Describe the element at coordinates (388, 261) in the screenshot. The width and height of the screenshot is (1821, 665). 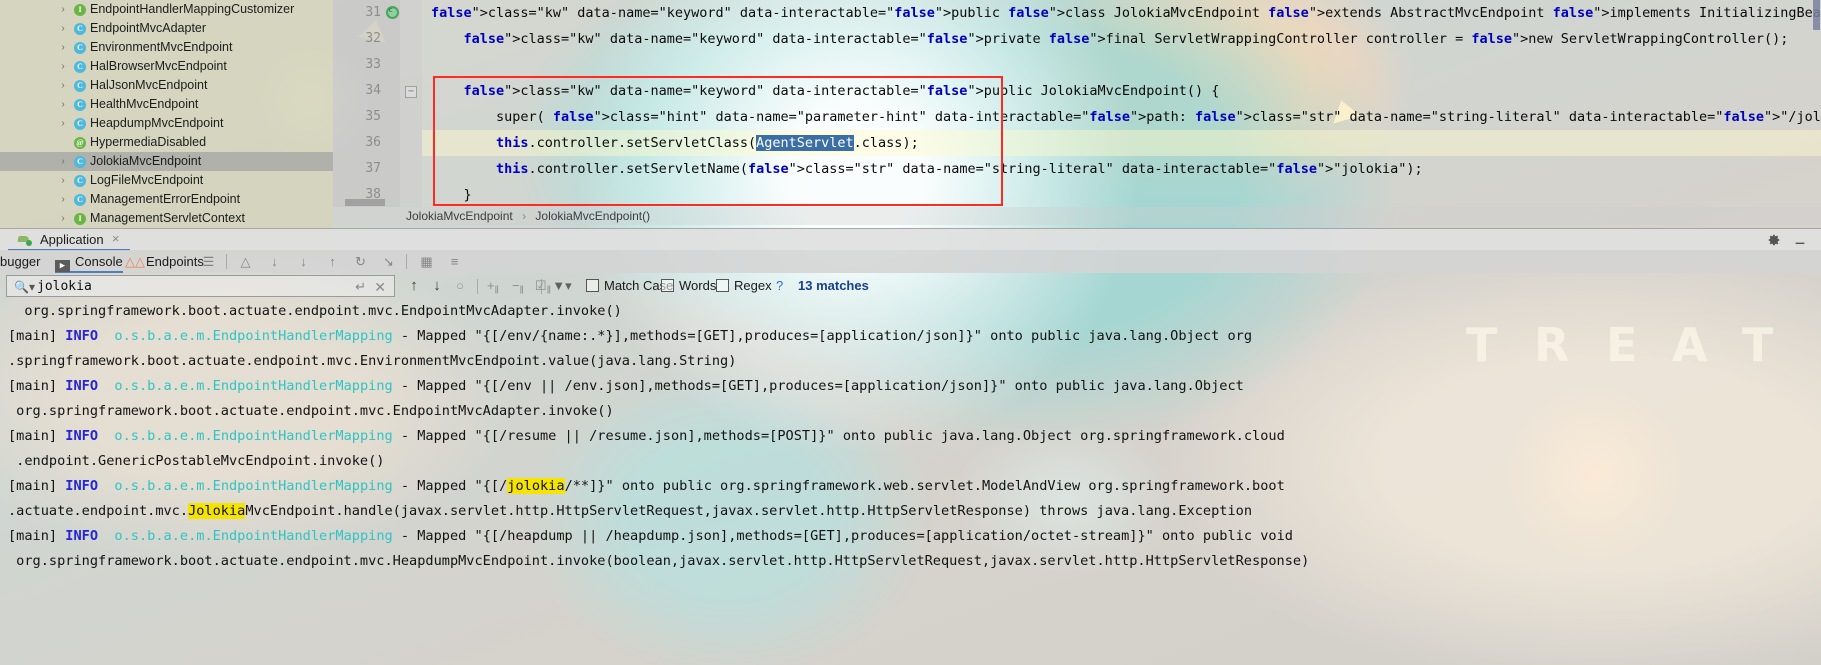
I see `step-icon: ↘` at that location.